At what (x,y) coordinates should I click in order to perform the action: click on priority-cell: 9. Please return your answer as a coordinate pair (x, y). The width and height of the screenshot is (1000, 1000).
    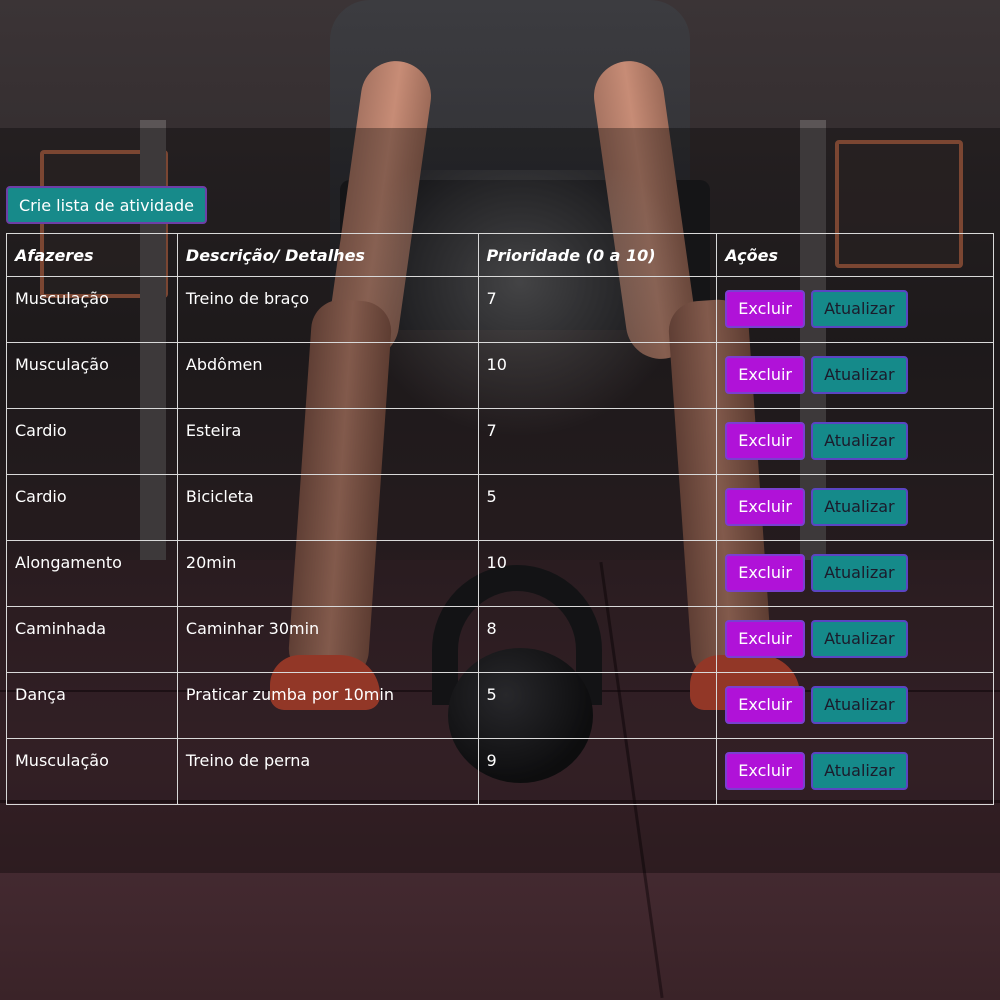
    Looking at the image, I should click on (597, 771).